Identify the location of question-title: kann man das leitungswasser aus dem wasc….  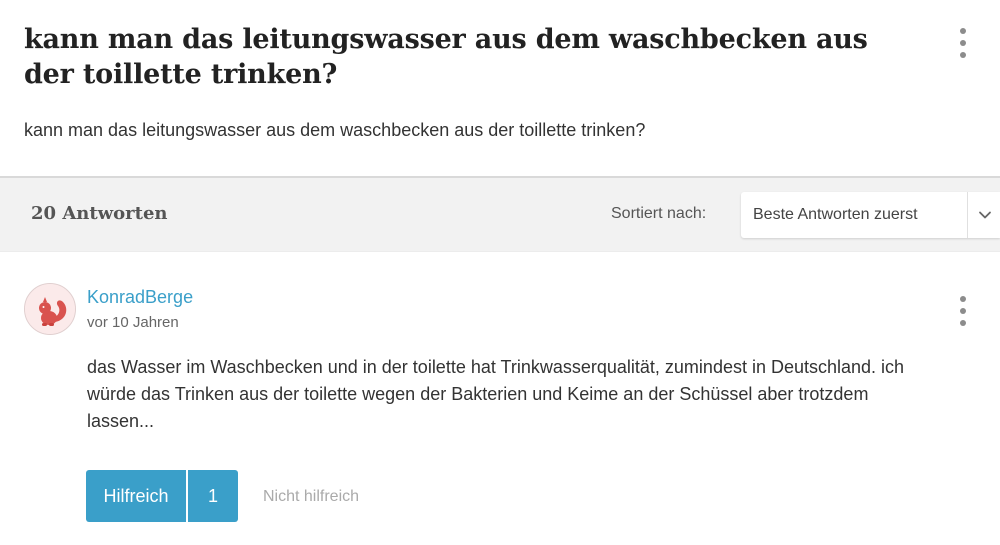
(446, 57).